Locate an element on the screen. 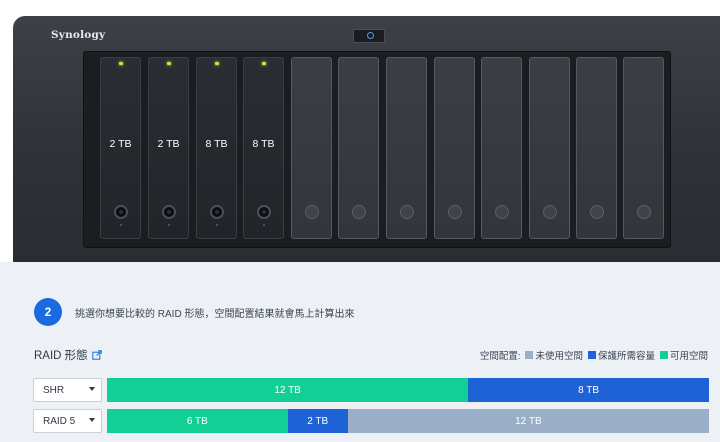 This screenshot has height=442, width=720. legend-item: 保護所需容量 is located at coordinates (621, 355).